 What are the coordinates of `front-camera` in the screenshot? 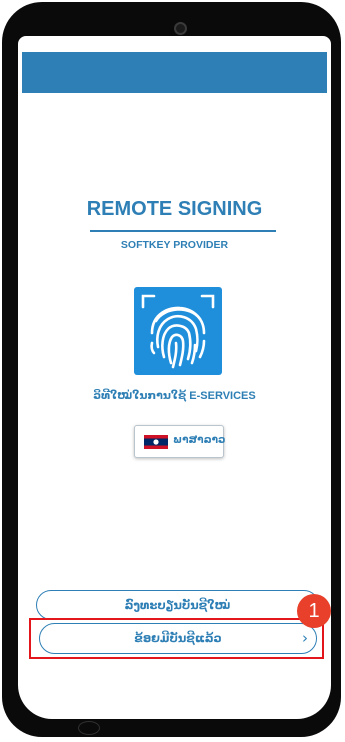 It's located at (180, 28).